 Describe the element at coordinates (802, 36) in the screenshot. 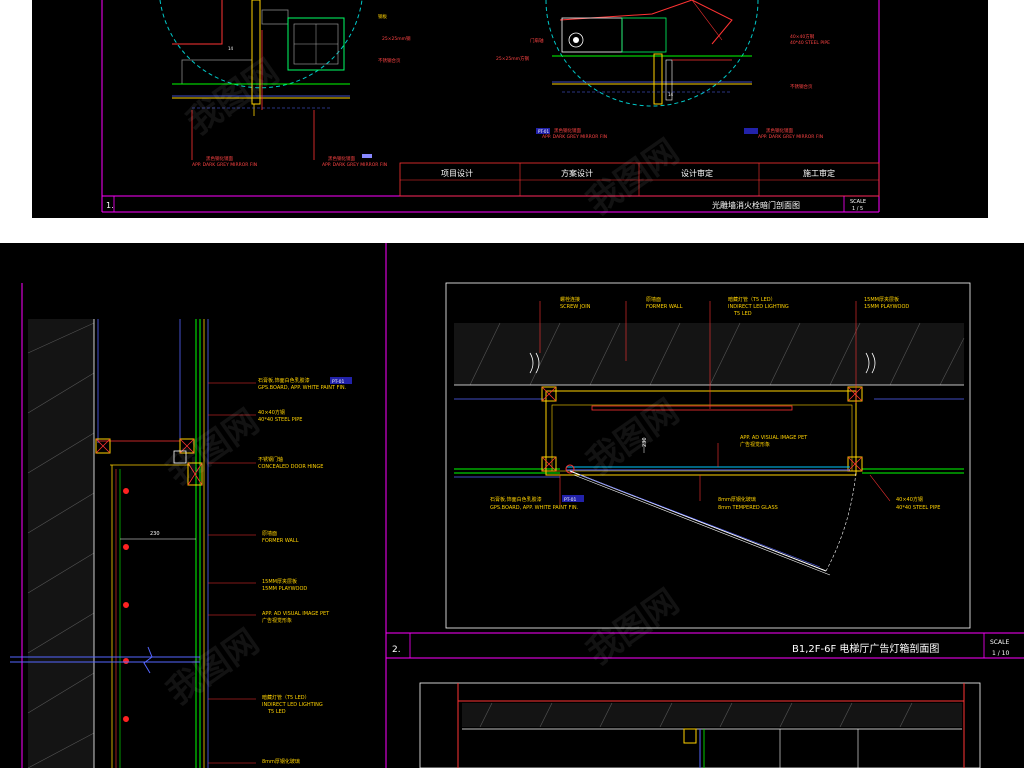

I see `right-circle-note-r1-cn: 40×40方钢` at that location.